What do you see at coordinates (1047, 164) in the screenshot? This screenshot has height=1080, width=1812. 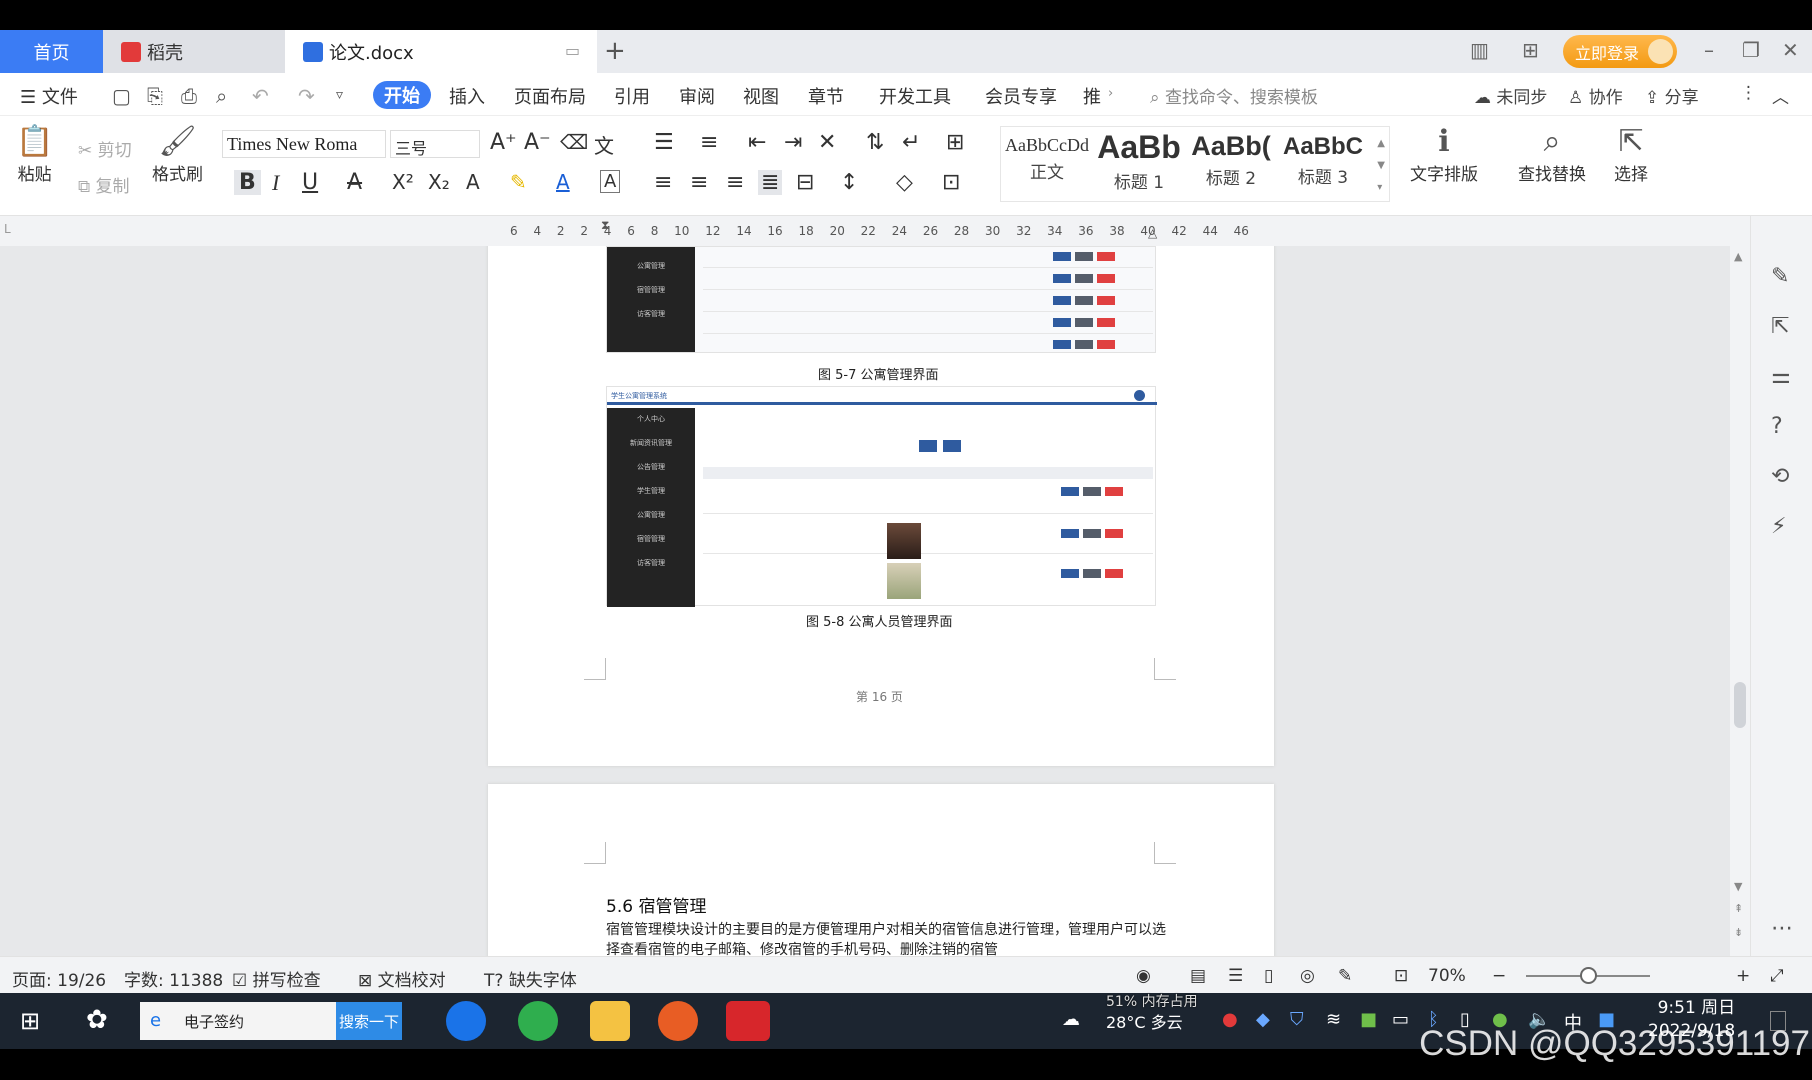 I see `style-normal: AaBbCcDd 正文` at bounding box center [1047, 164].